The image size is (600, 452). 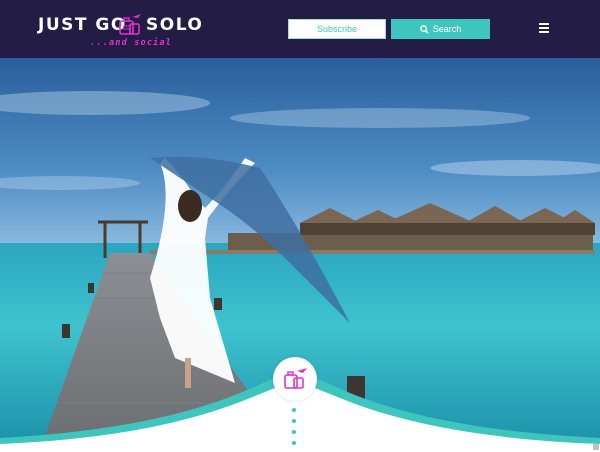 What do you see at coordinates (131, 43) in the screenshot?
I see `logo-tagline: ...and social` at bounding box center [131, 43].